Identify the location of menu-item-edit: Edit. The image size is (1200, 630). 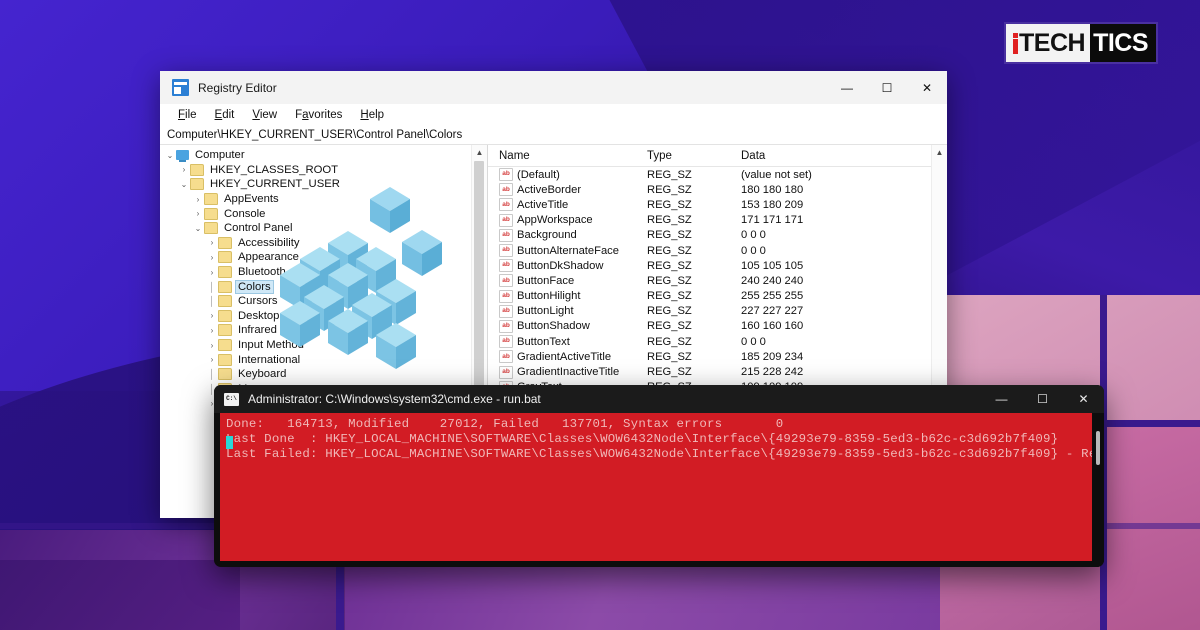
(225, 115).